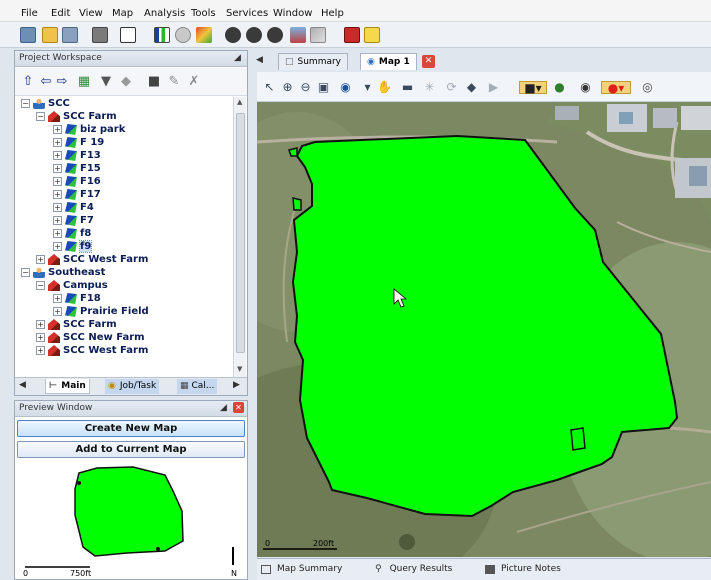  I want to click on create-new-map-button: Create New Map, so click(131, 428).